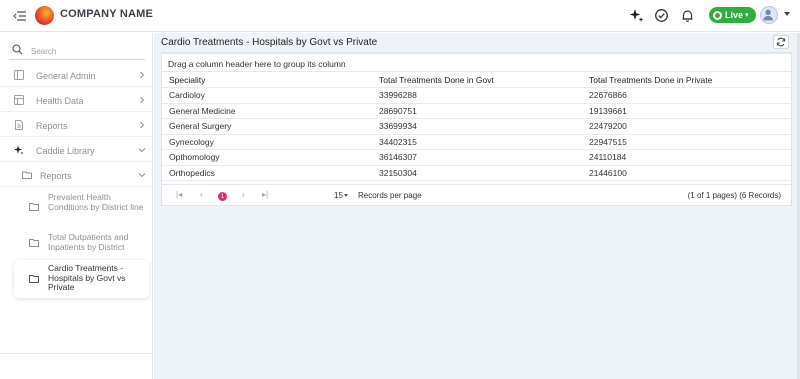 The width and height of the screenshot is (800, 379). I want to click on document-icon, so click(19, 125).